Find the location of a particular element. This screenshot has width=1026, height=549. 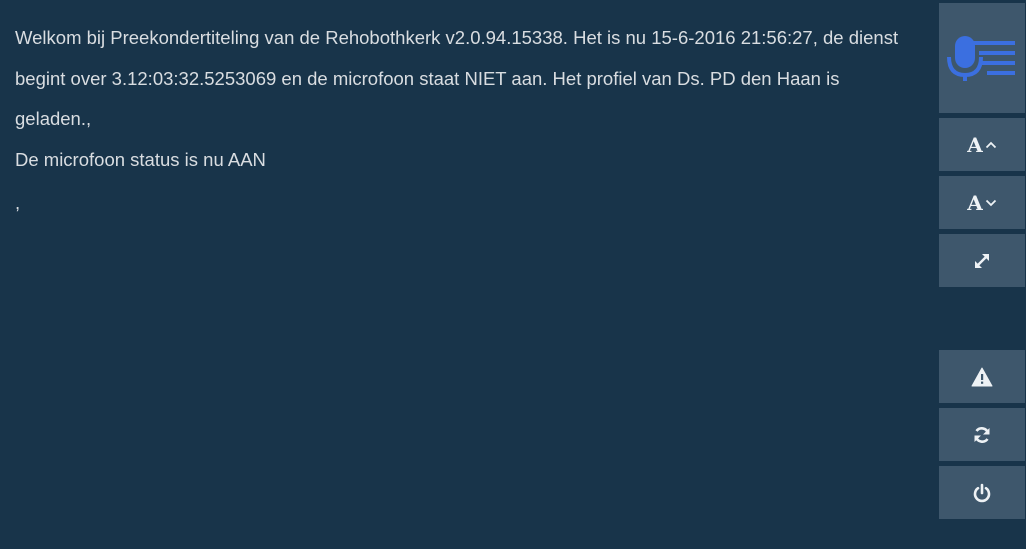

power-icon is located at coordinates (982, 492).